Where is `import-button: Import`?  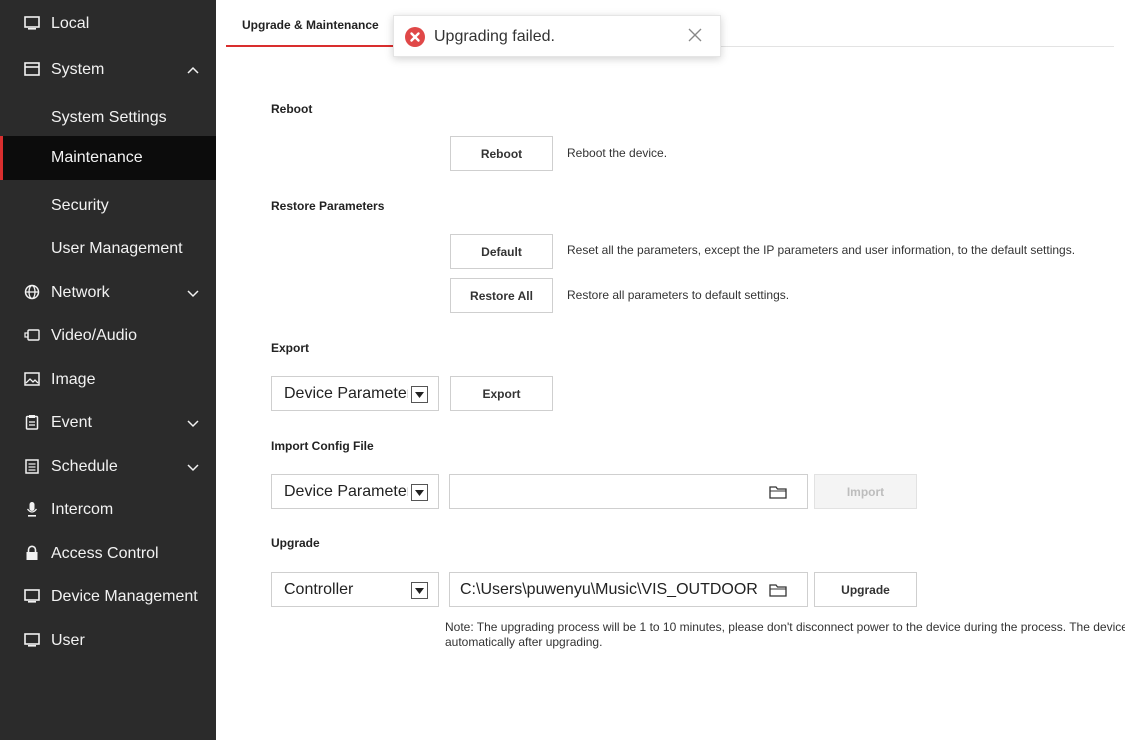
import-button: Import is located at coordinates (865, 491).